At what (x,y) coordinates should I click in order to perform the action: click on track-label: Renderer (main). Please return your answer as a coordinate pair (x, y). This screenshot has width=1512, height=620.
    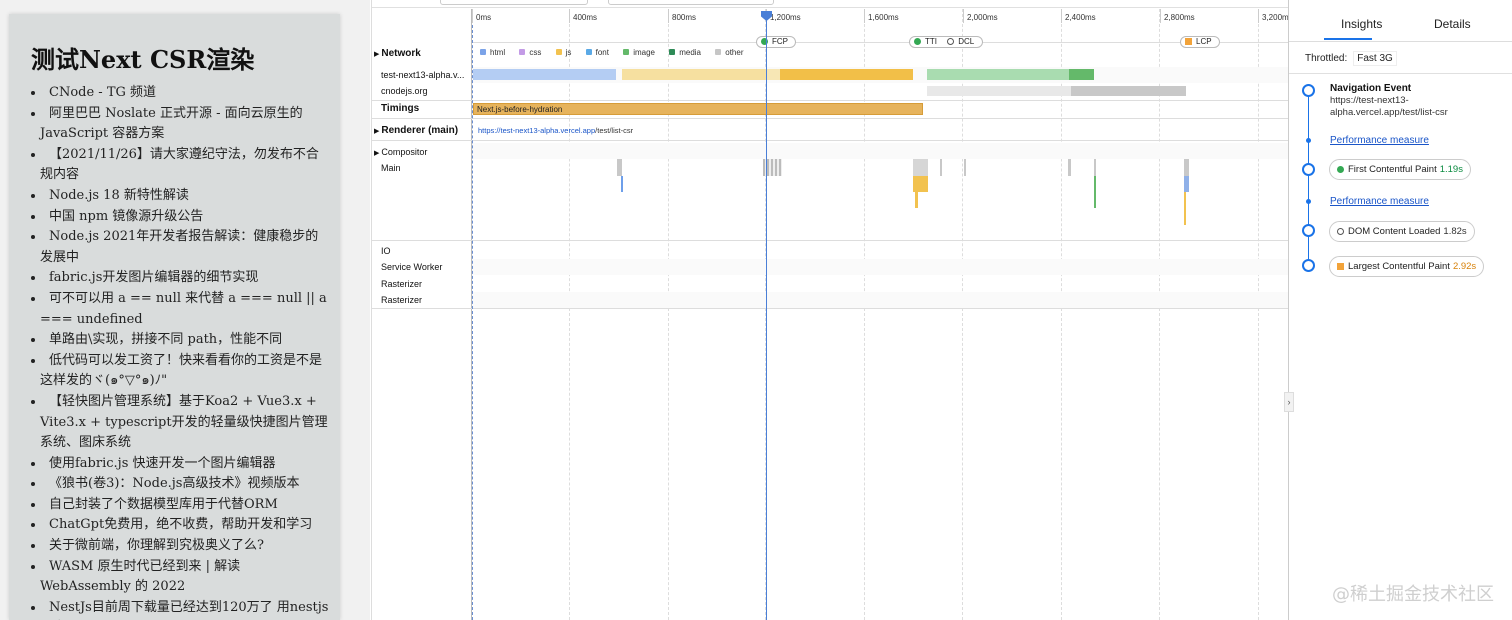
    Looking at the image, I should click on (420, 130).